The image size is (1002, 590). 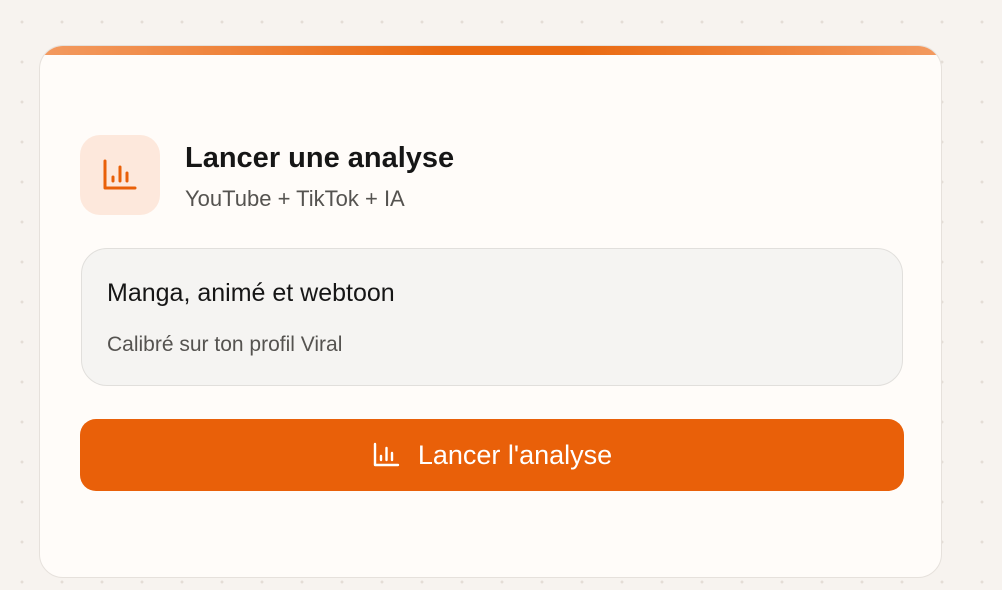 What do you see at coordinates (251, 293) in the screenshot?
I see `niche-option-title: Manga, animé et webtoon` at bounding box center [251, 293].